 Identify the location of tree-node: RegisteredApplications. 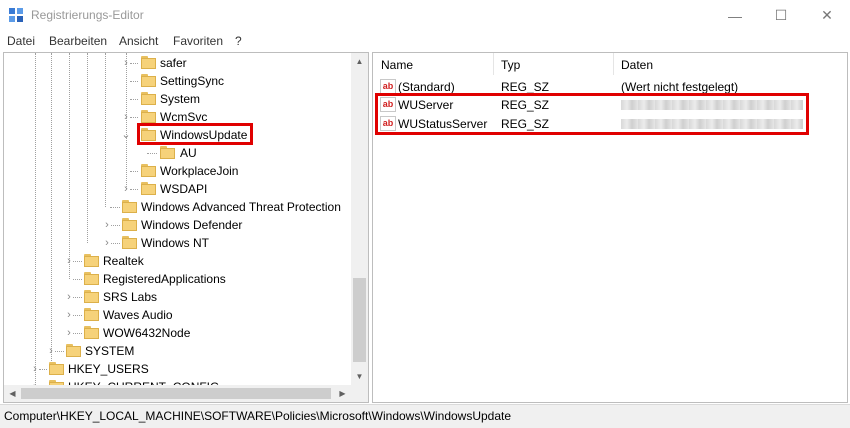
(176, 279).